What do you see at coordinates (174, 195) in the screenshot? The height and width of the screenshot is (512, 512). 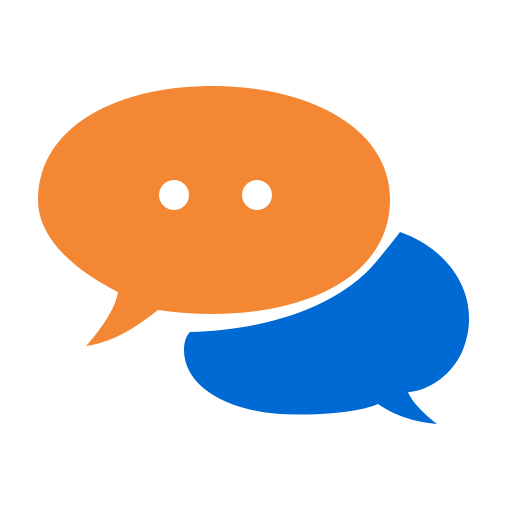 I see `typing-dot-left` at bounding box center [174, 195].